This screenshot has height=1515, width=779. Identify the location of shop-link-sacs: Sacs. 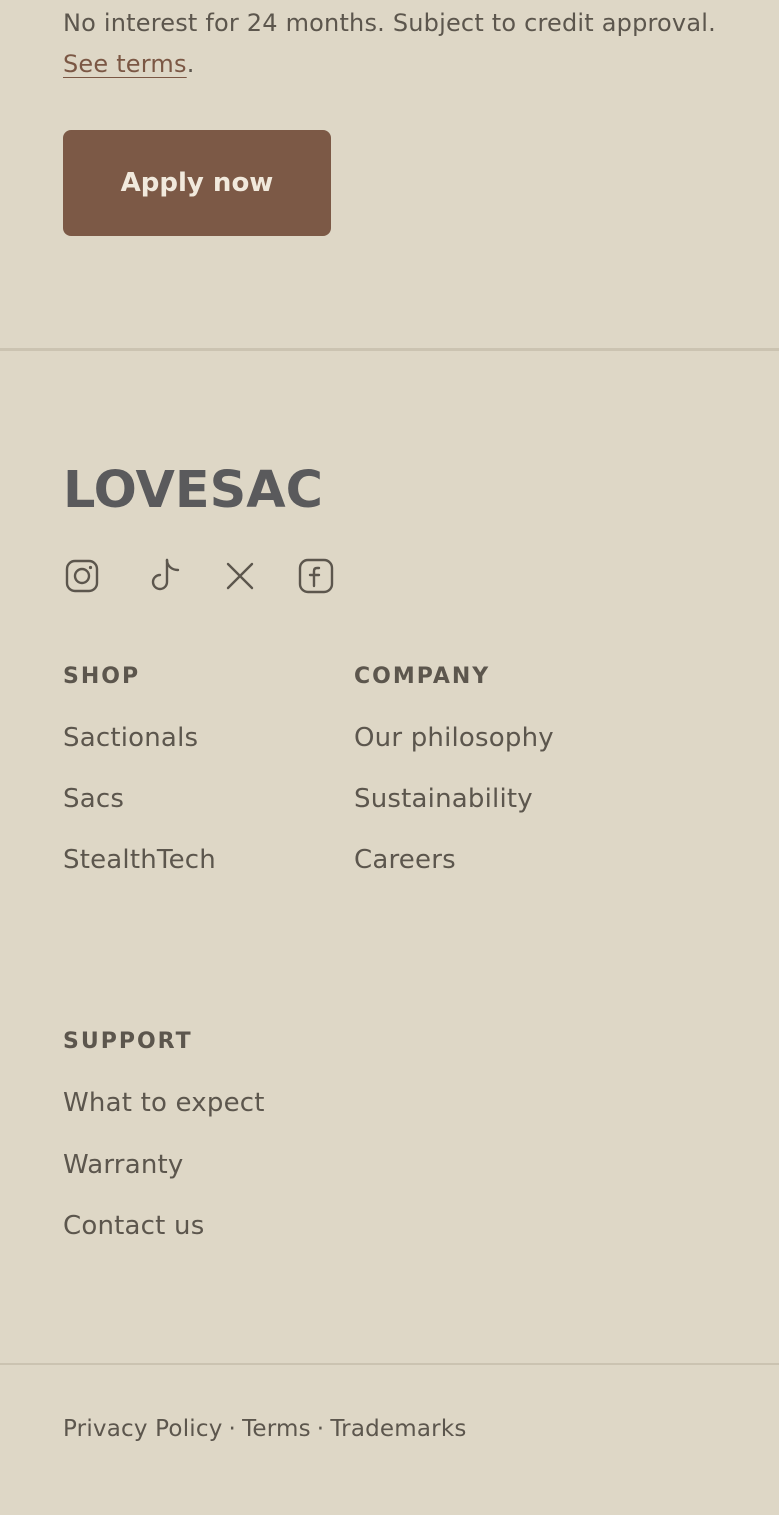
(93, 799).